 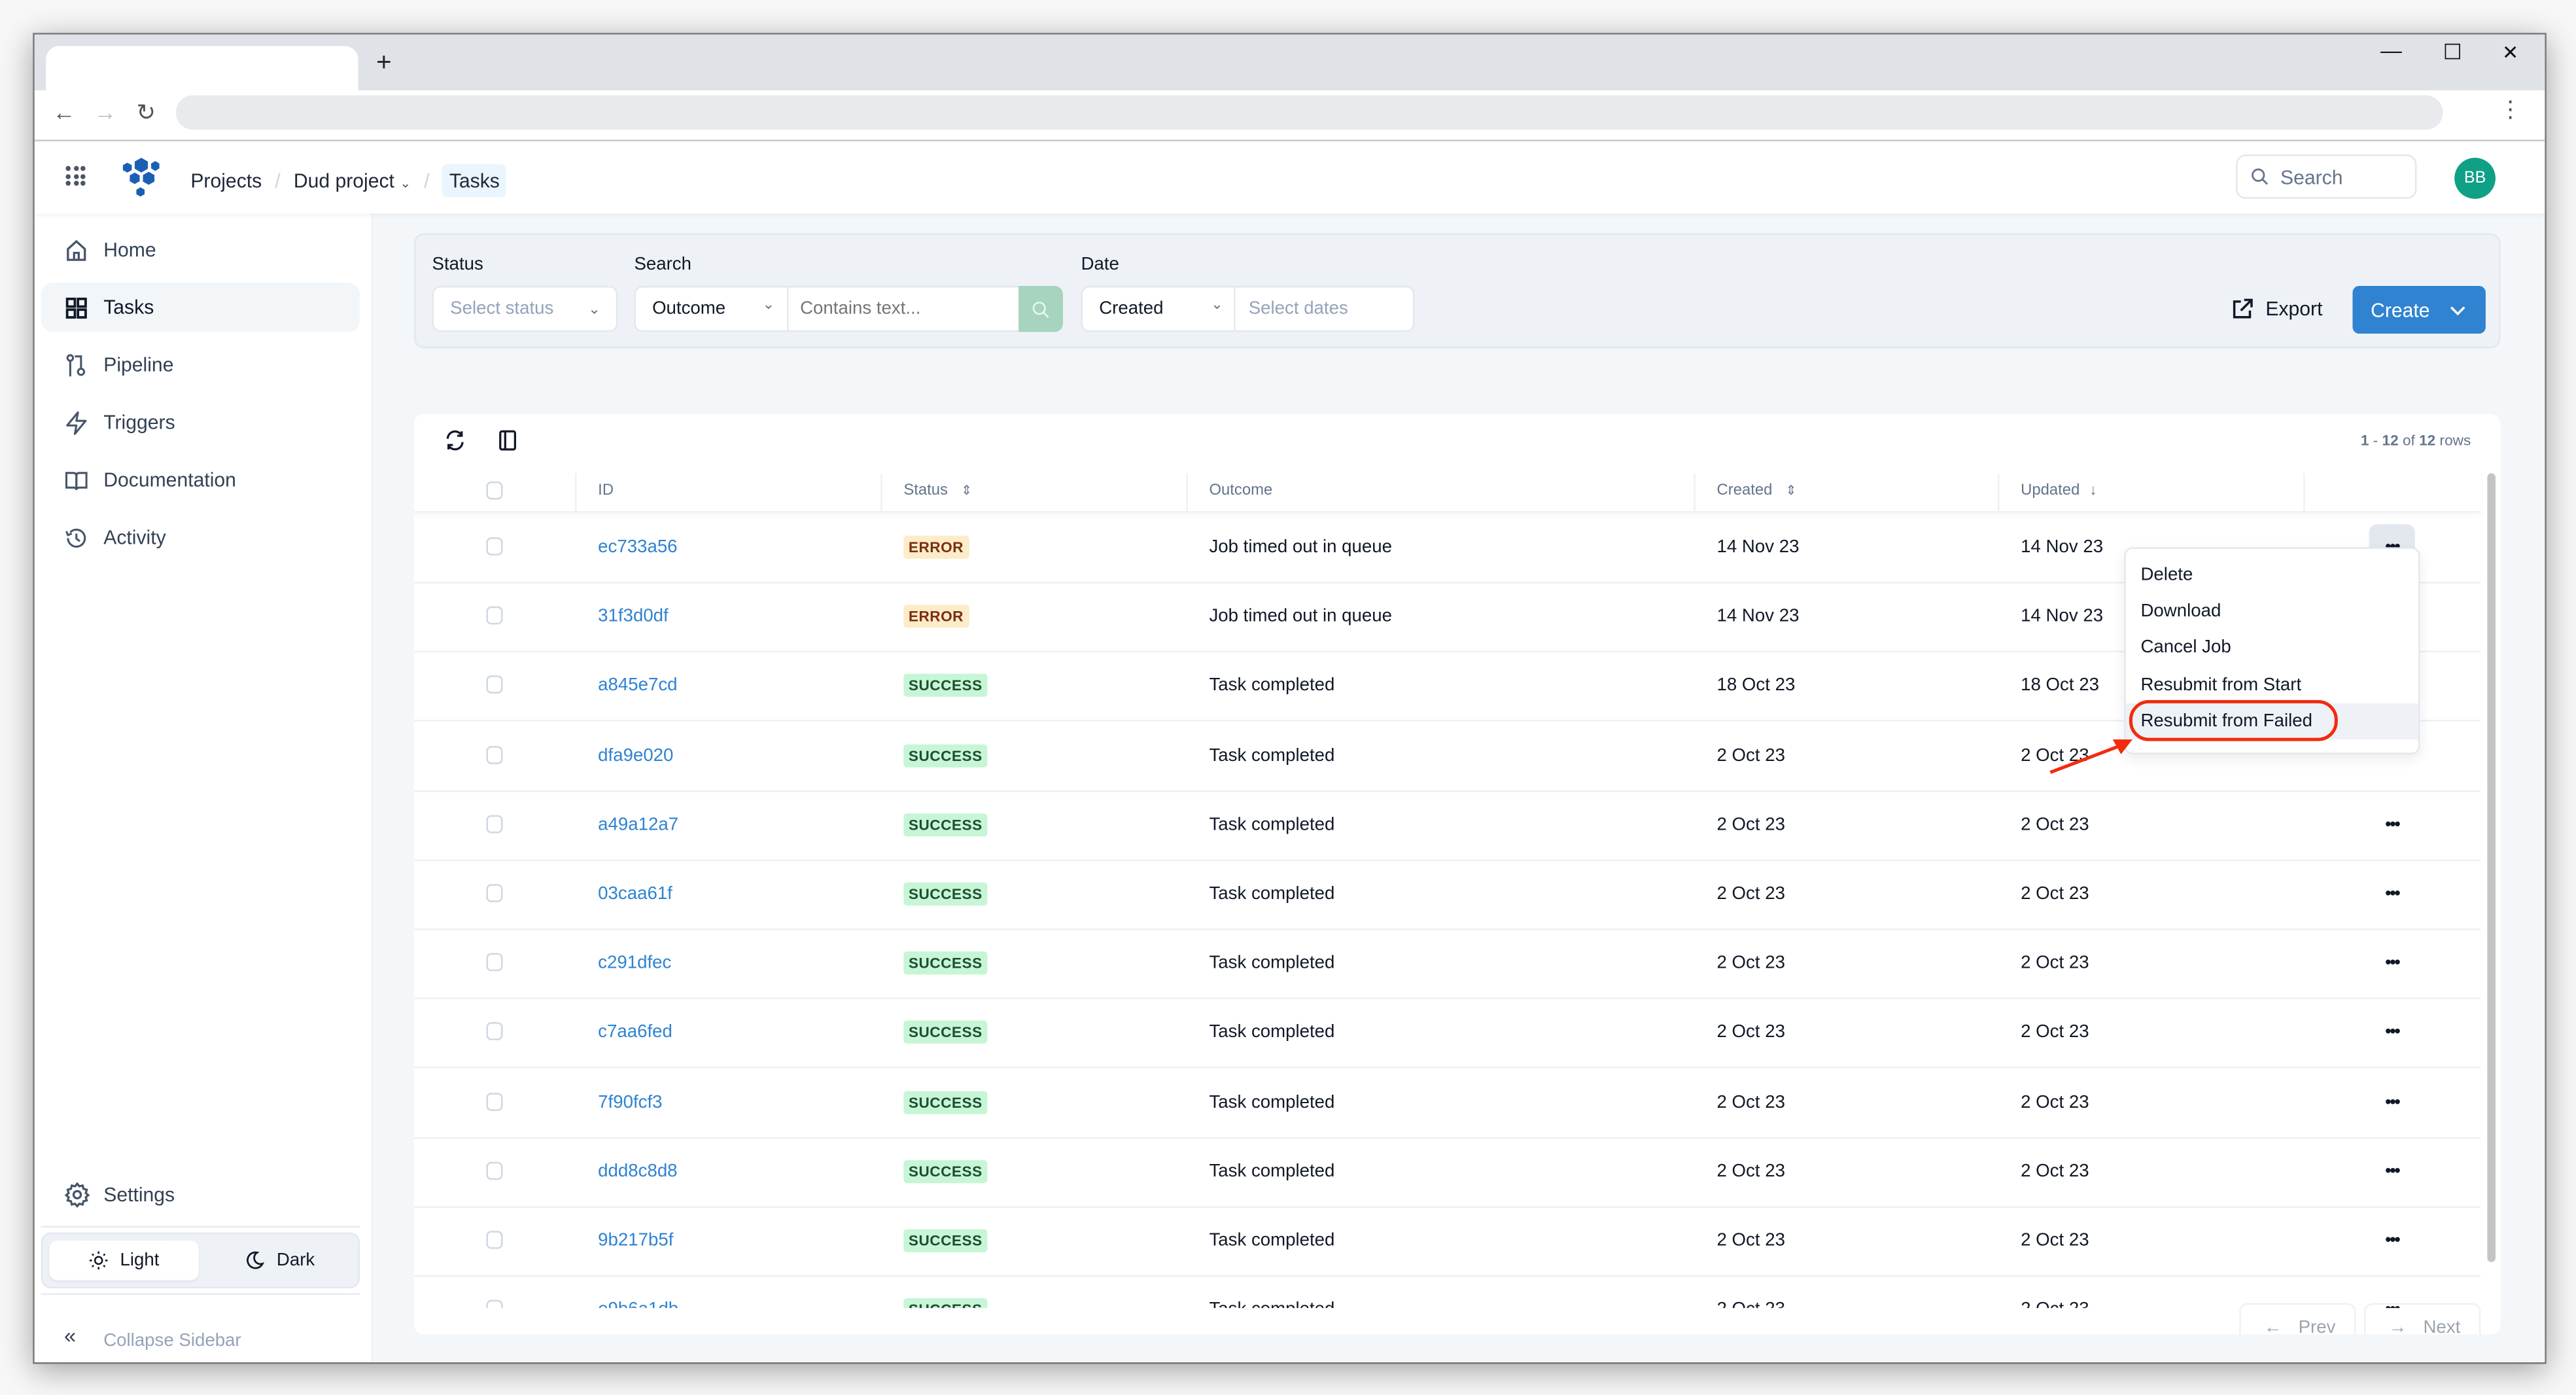 What do you see at coordinates (295, 1260) in the screenshot?
I see `theme-dark-label: Dark` at bounding box center [295, 1260].